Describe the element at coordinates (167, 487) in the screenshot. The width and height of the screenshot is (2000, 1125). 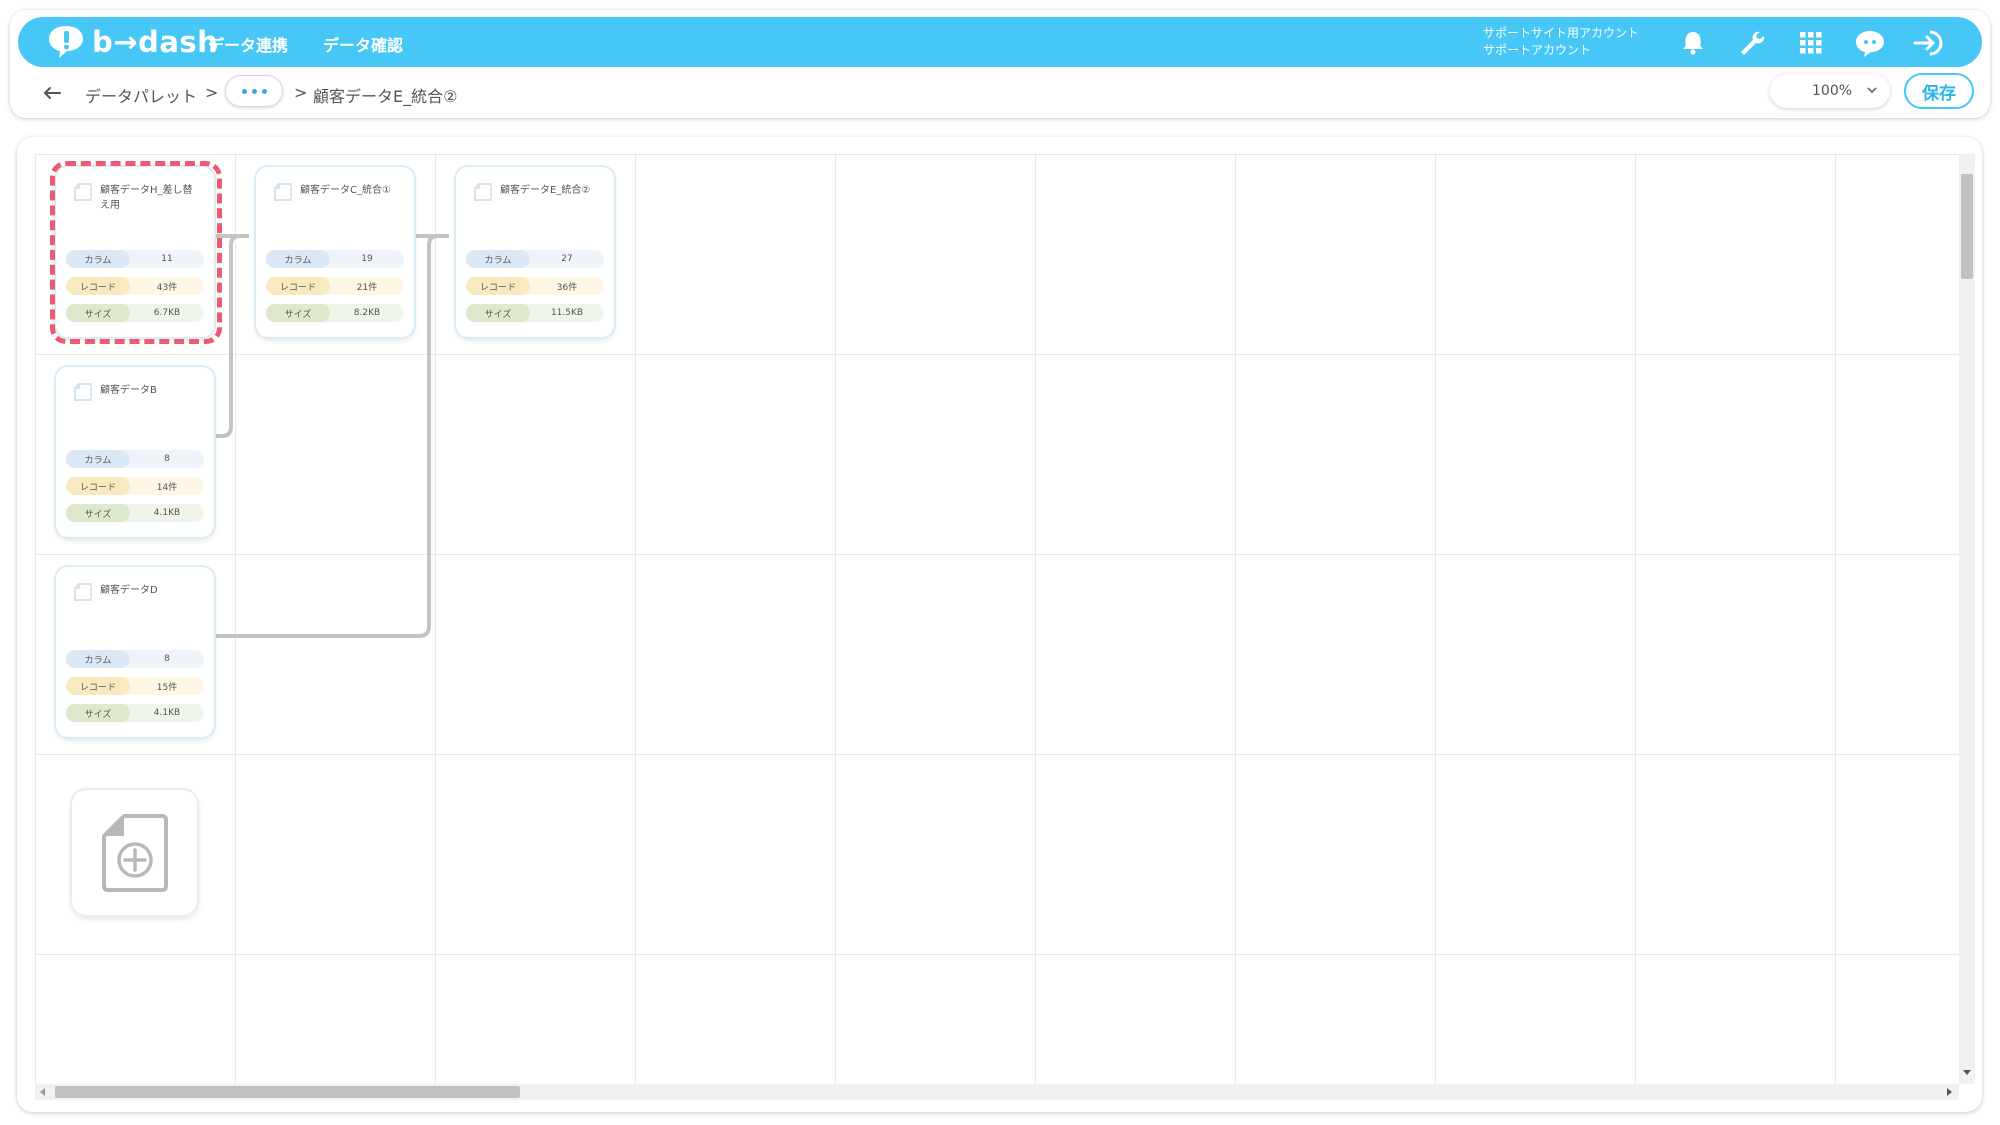
I see `record-count: 14件` at that location.